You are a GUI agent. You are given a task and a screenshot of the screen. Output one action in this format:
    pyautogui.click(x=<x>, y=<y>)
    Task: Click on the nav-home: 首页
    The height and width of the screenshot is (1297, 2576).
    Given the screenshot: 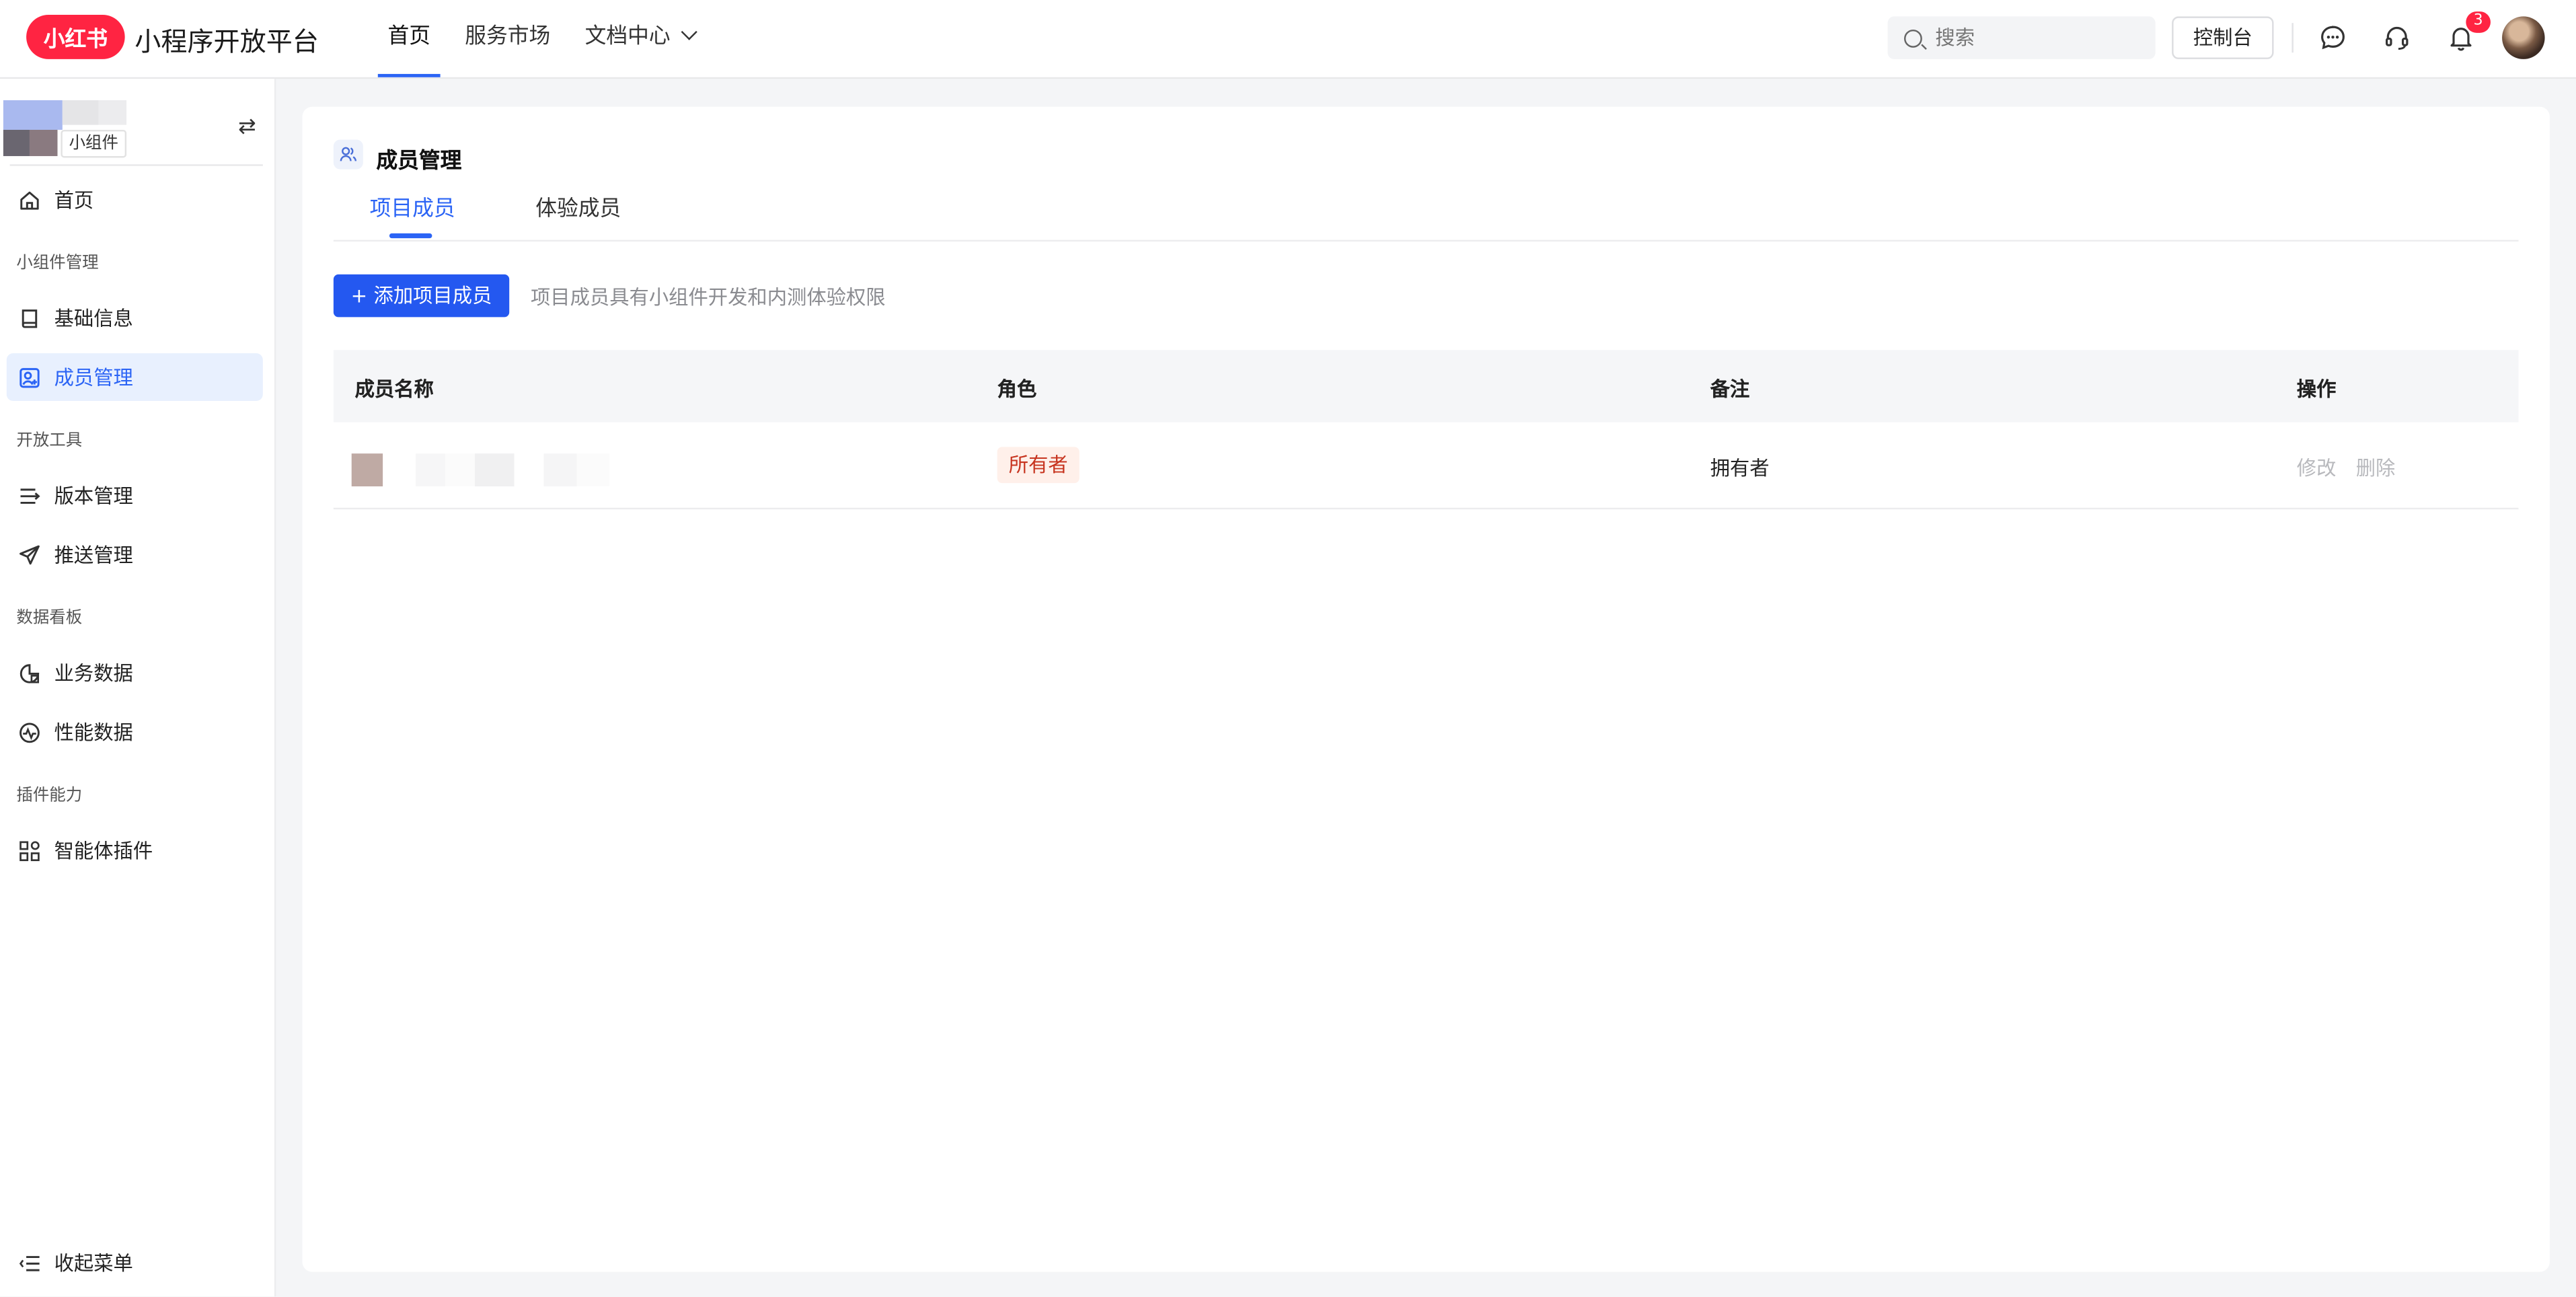 What is the action you would take?
    pyautogui.click(x=409, y=39)
    